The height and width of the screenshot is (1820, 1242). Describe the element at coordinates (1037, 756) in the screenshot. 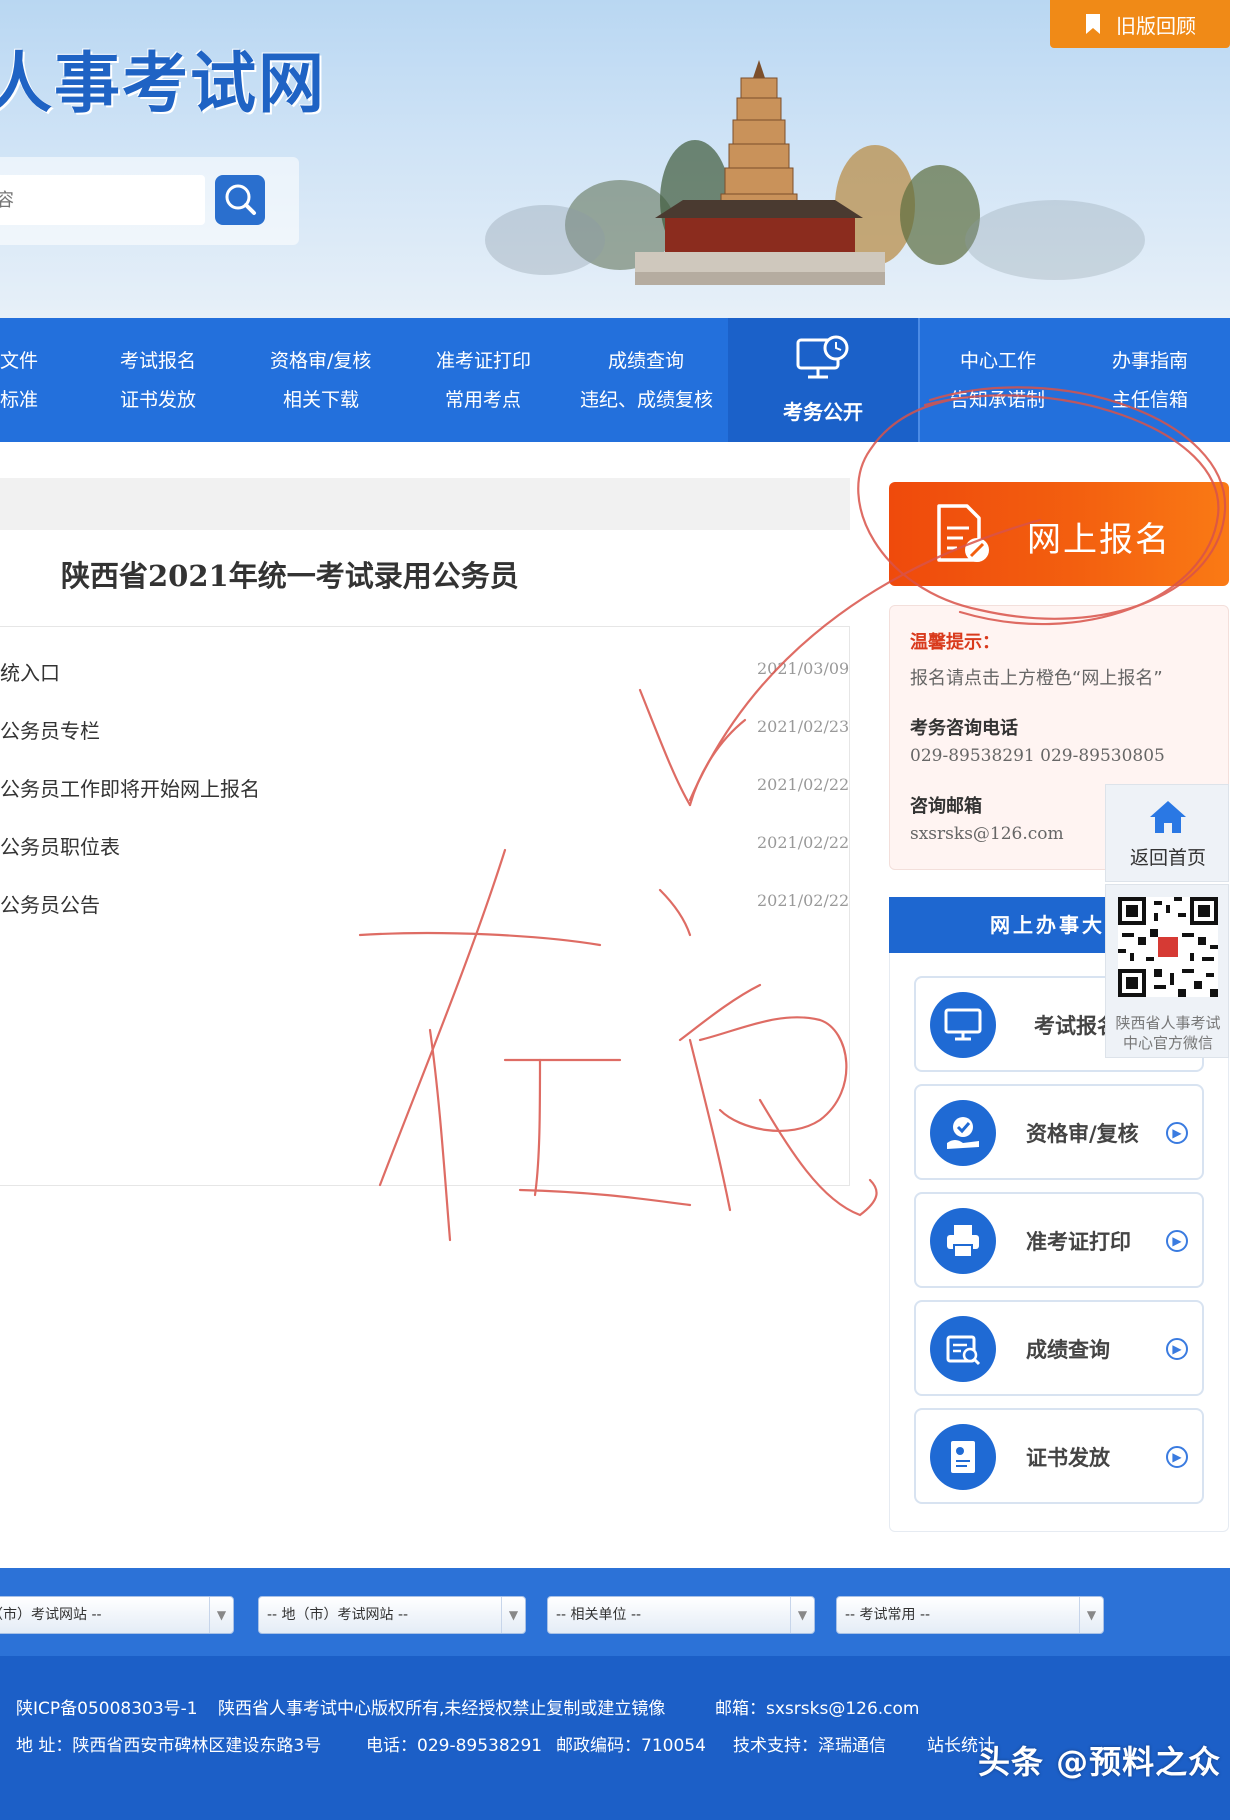

I see `phone-text: 029-89538291 029-89530805` at that location.